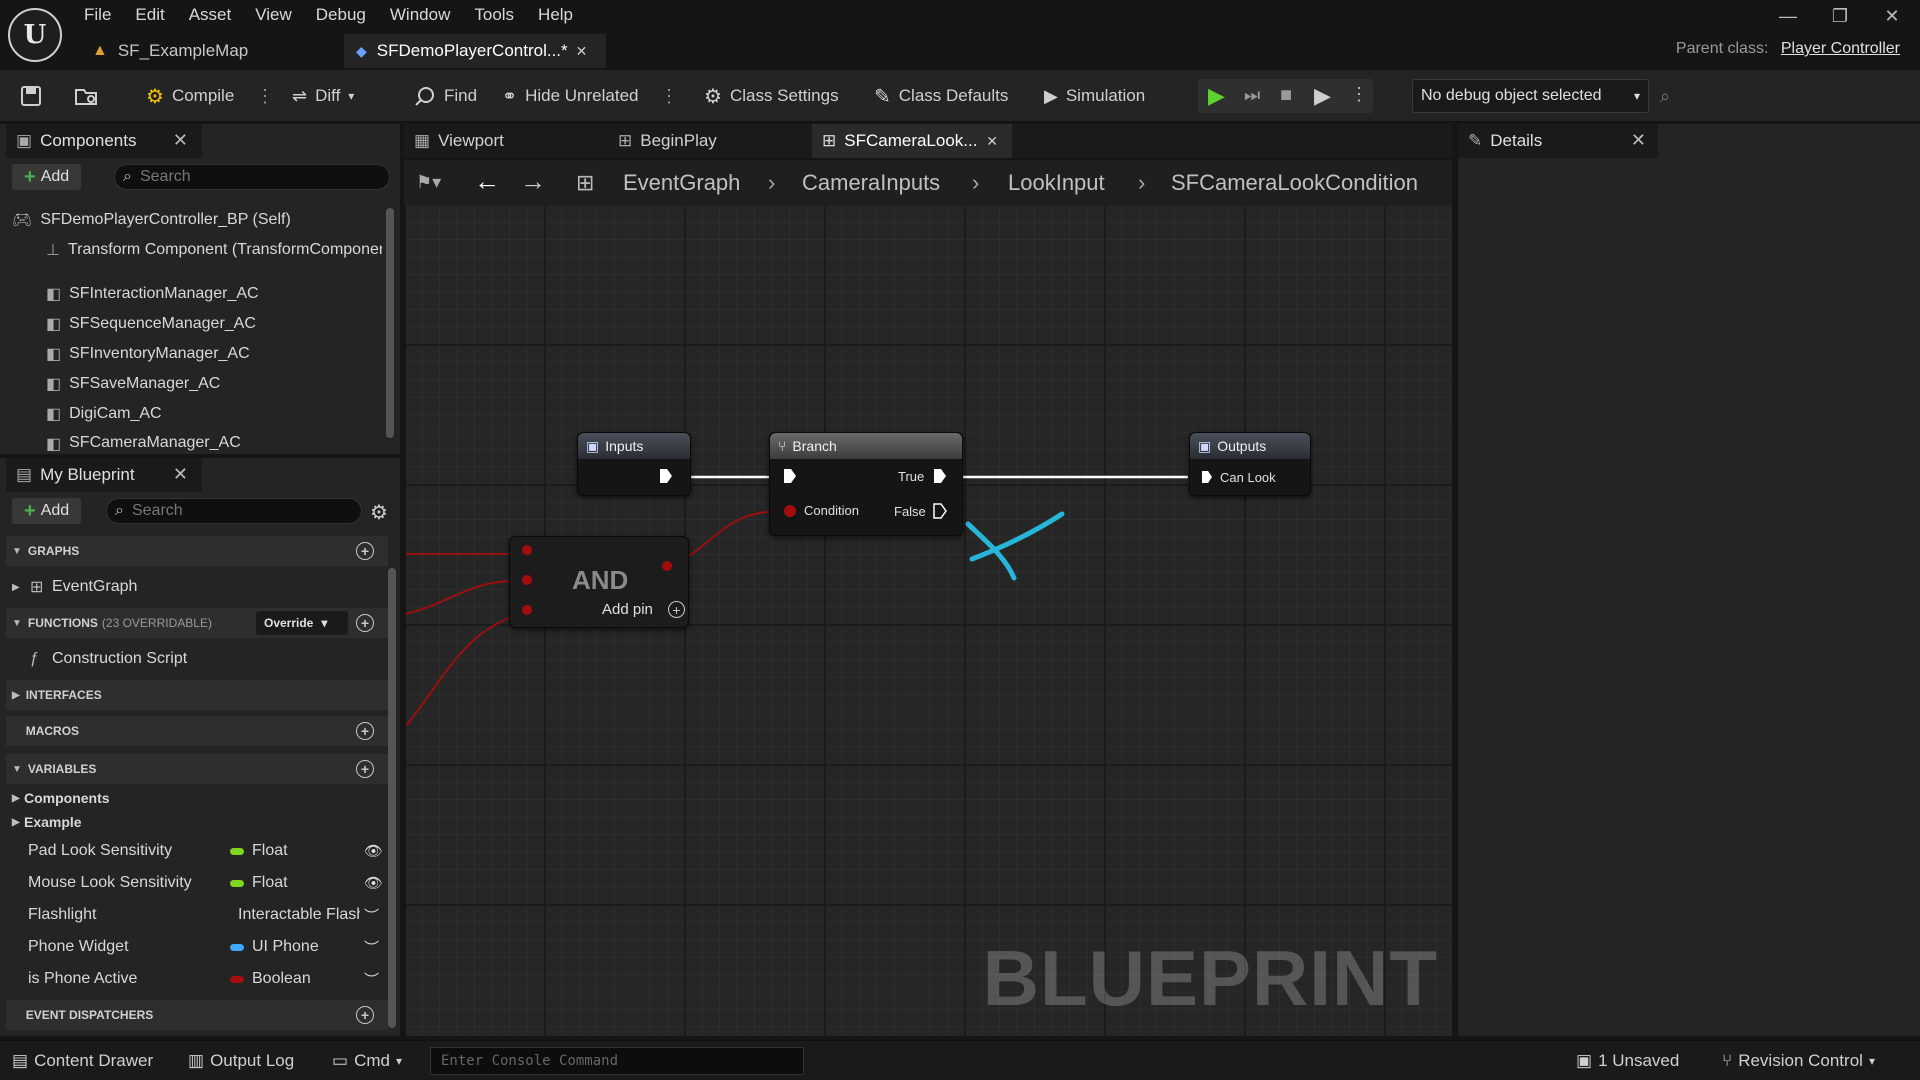  What do you see at coordinates (1294, 183) in the screenshot?
I see `breadcrumb-item: SFCameraLookCondition` at bounding box center [1294, 183].